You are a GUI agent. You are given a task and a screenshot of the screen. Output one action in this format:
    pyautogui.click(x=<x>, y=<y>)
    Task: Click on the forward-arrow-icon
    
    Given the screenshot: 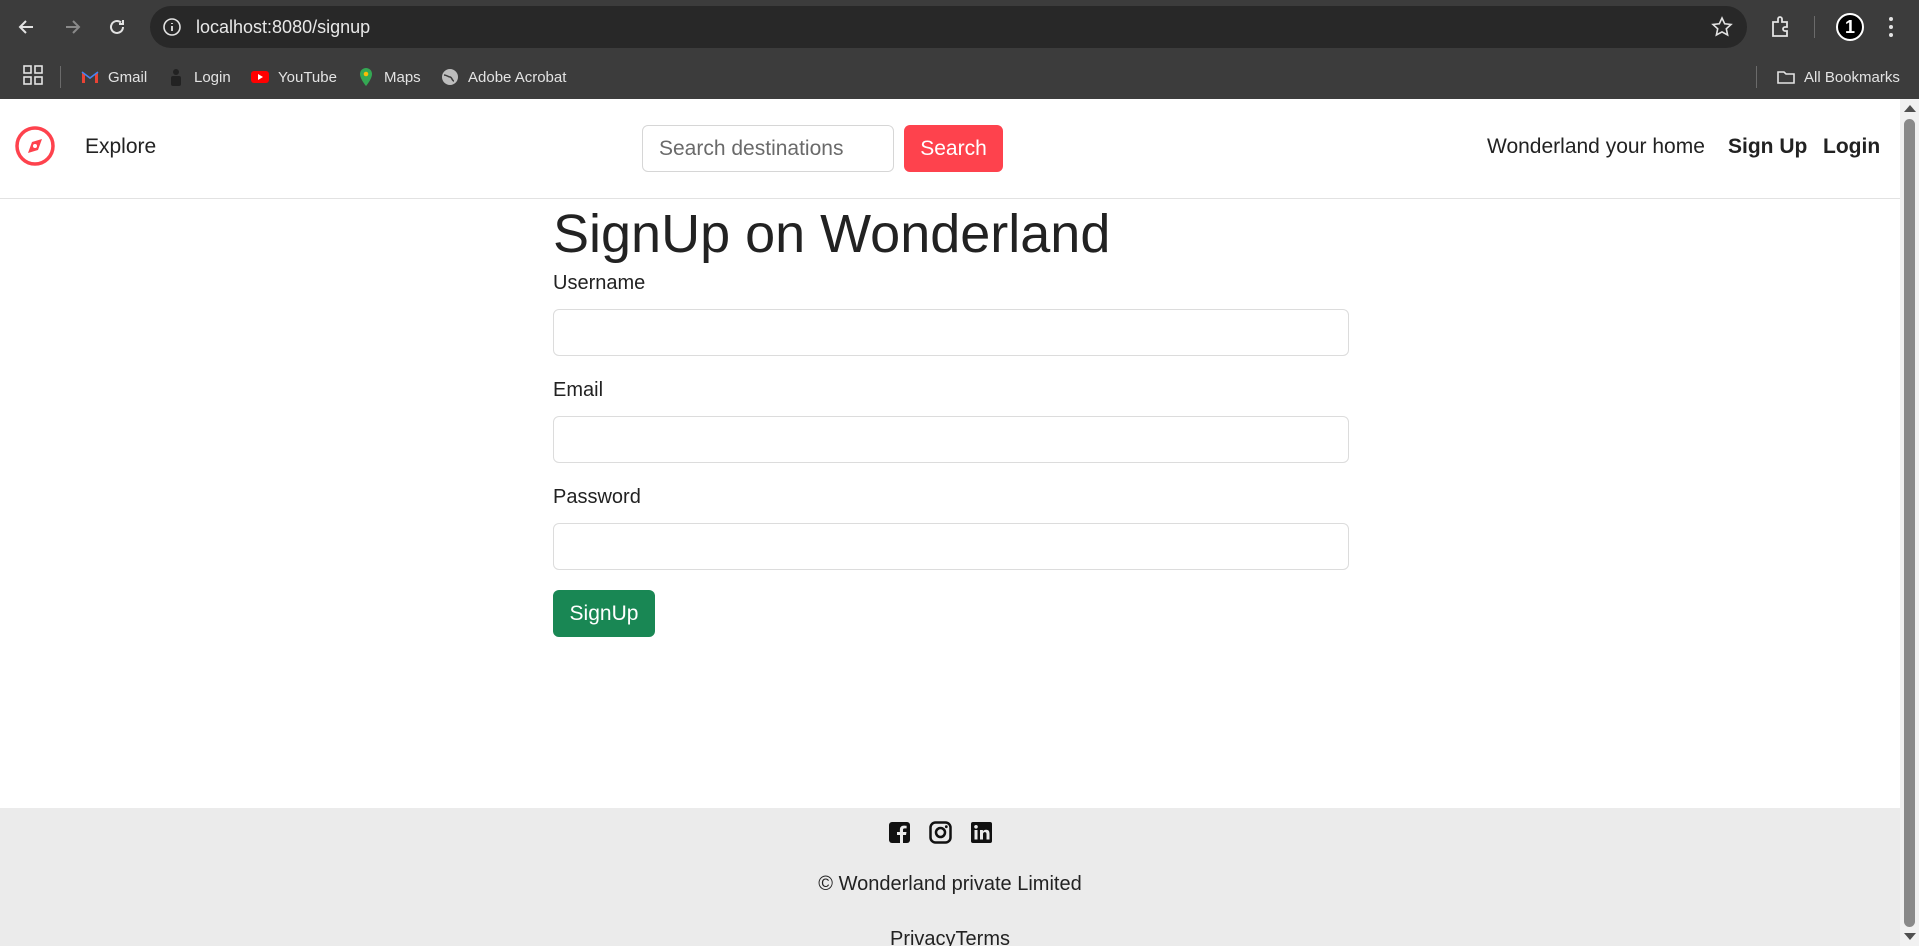 What is the action you would take?
    pyautogui.click(x=73, y=27)
    